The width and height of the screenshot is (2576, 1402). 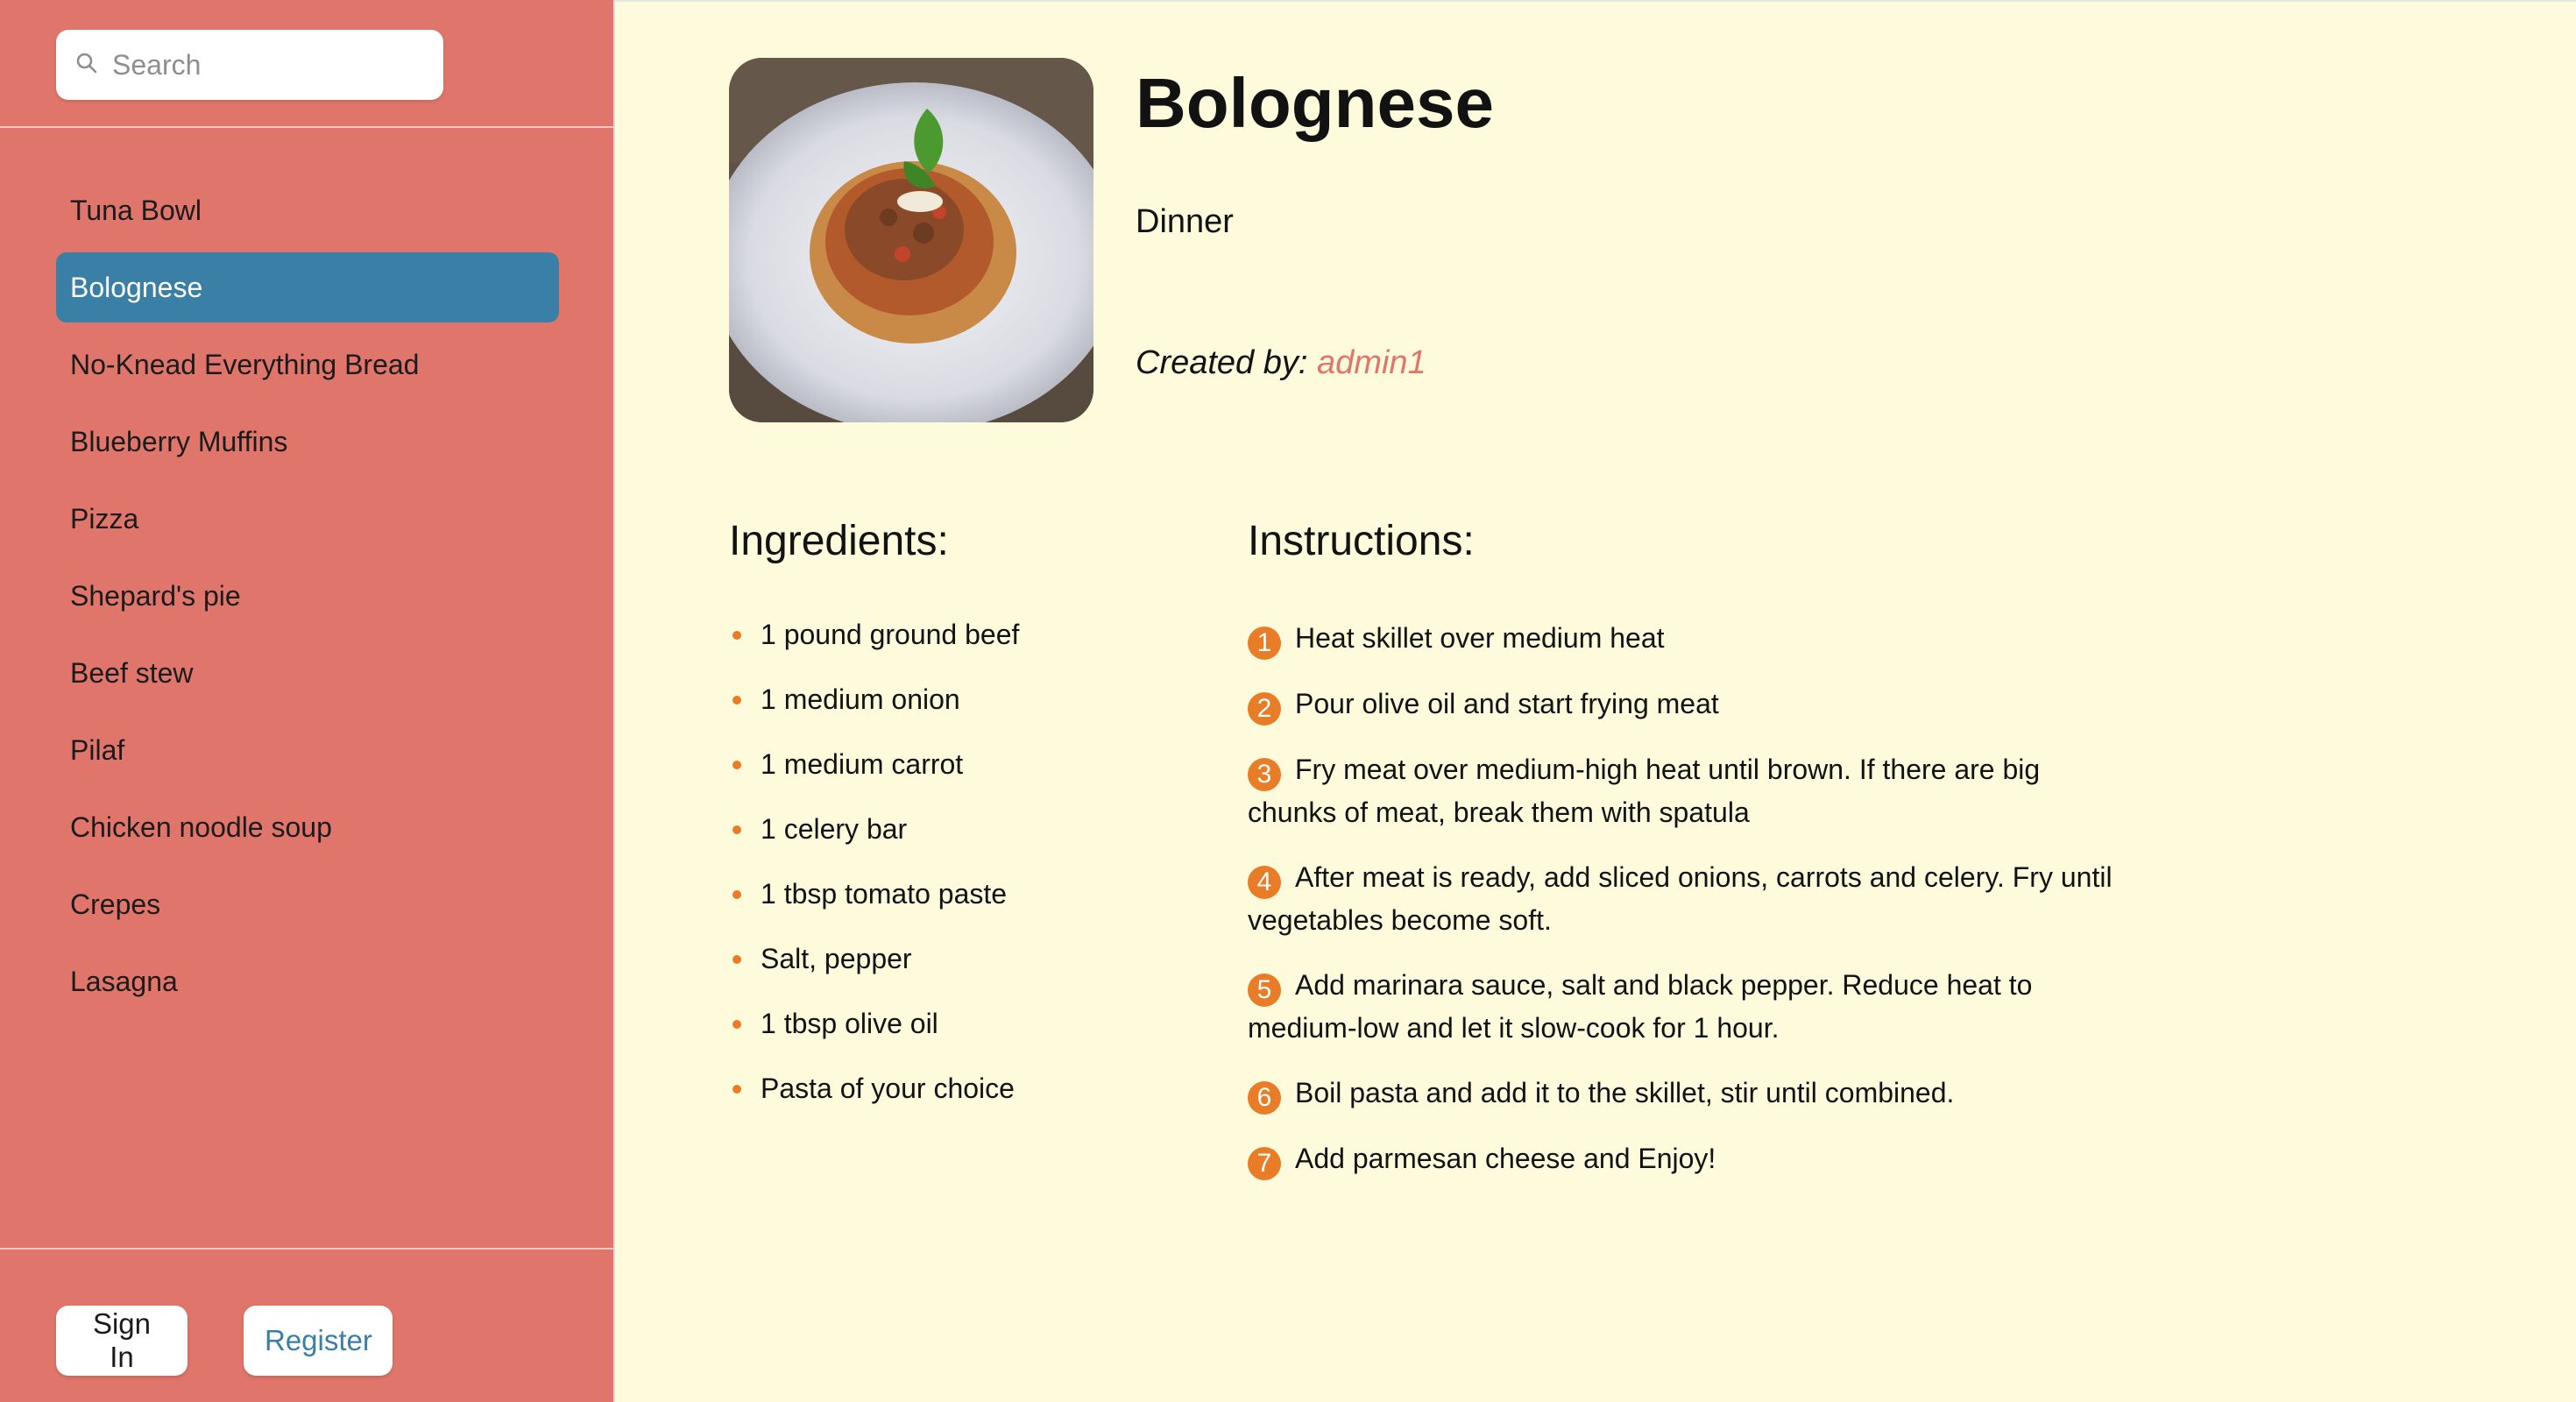 What do you see at coordinates (1185, 221) in the screenshot?
I see `recipe-category: Dinner` at bounding box center [1185, 221].